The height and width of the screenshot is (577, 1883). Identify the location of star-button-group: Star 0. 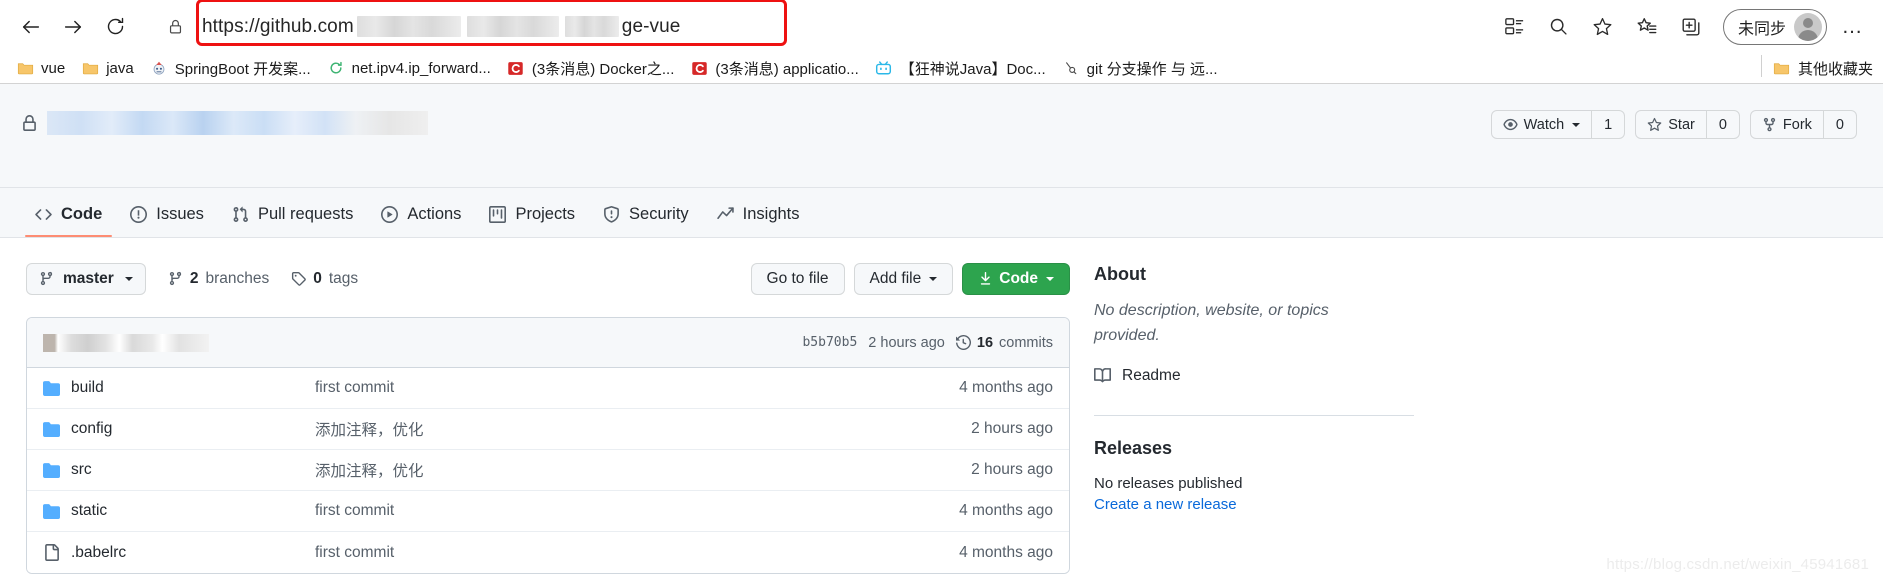
(1687, 124).